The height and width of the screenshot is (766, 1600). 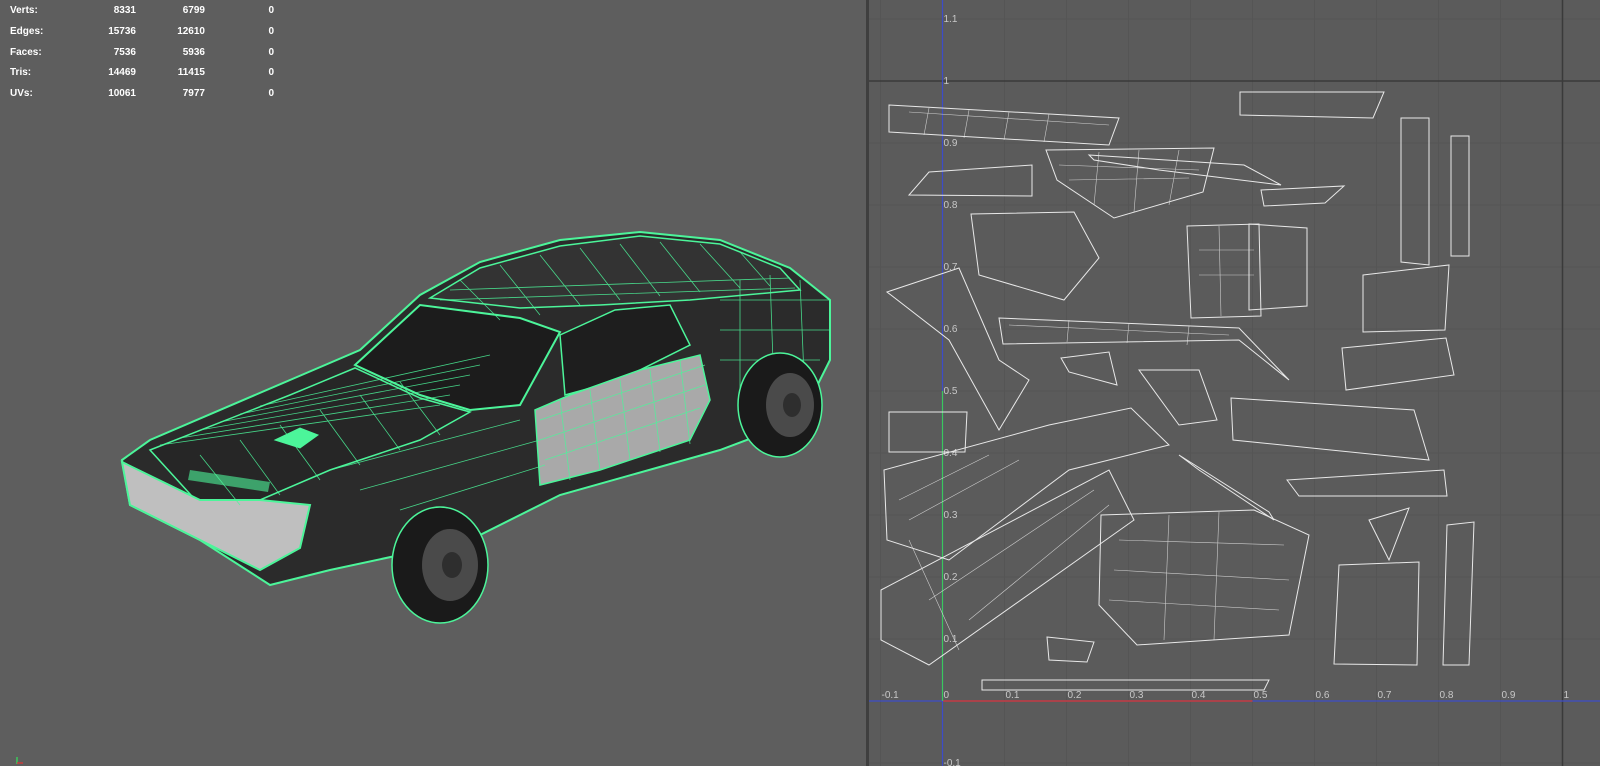 I want to click on v-tick-label: 0.2, so click(x=951, y=577).